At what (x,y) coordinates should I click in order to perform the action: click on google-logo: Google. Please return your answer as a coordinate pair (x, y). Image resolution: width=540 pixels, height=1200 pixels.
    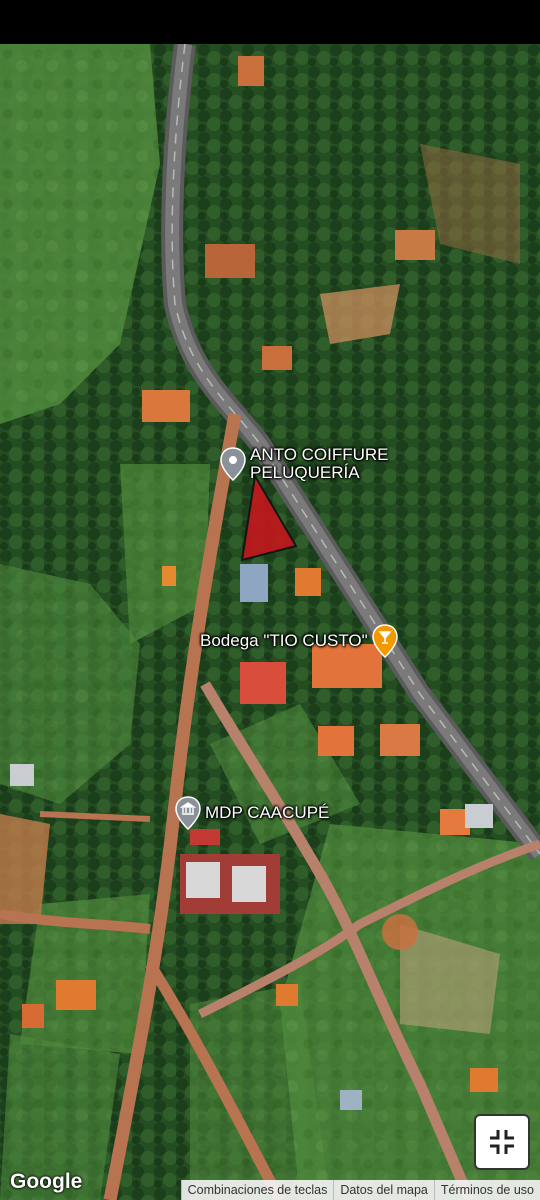
    Looking at the image, I should click on (46, 1181).